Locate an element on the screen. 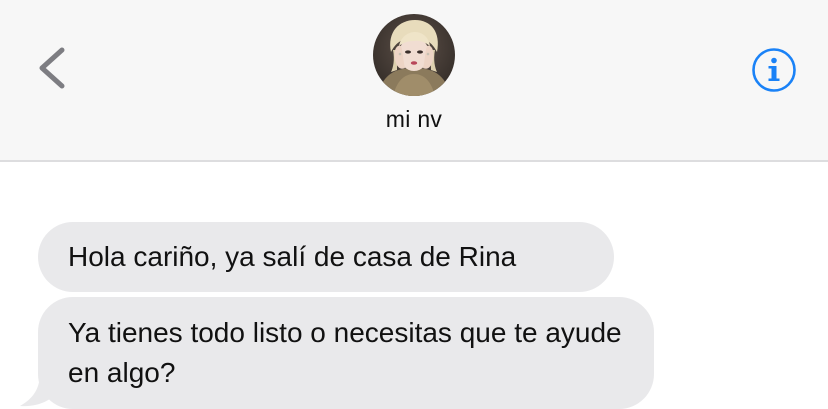  info-circle-icon is located at coordinates (774, 70).